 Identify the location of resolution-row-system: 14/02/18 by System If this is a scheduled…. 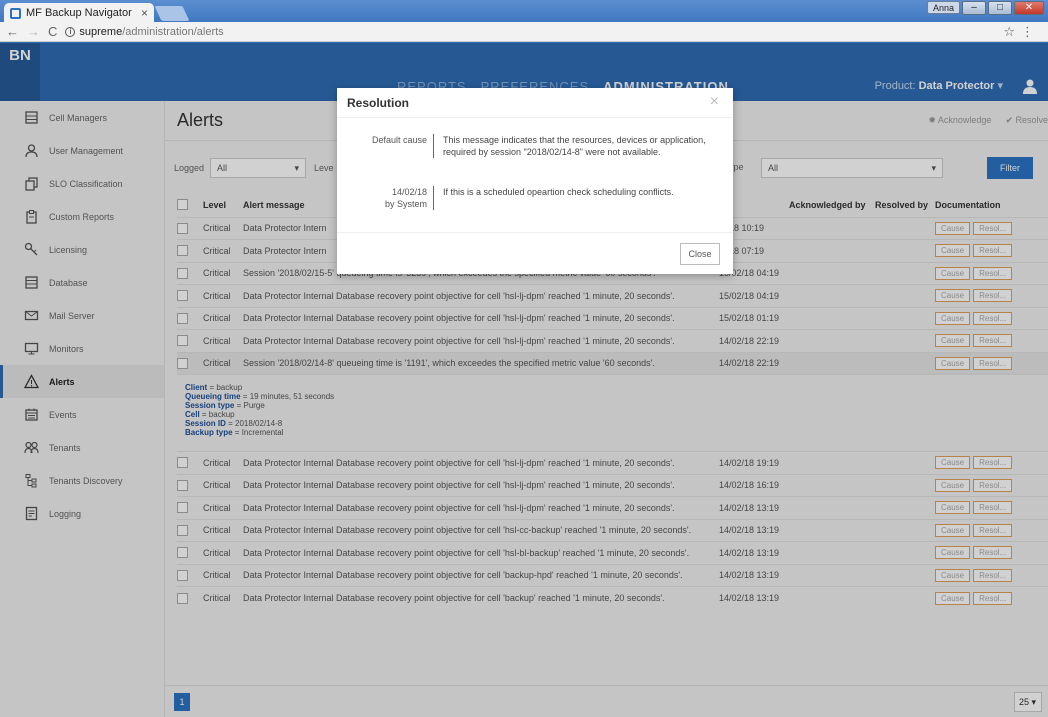
(535, 198).